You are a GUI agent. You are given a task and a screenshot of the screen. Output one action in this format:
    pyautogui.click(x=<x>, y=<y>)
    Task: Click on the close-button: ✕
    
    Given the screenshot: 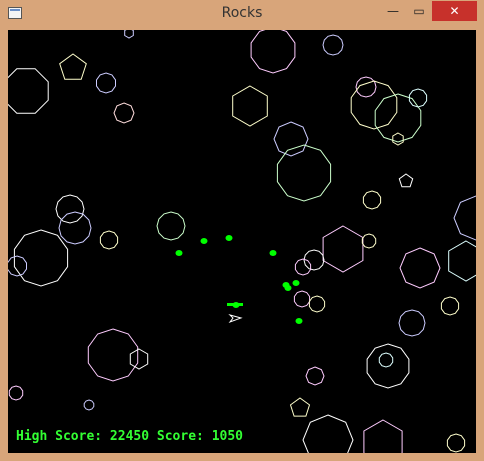 What is the action you would take?
    pyautogui.click(x=454, y=11)
    